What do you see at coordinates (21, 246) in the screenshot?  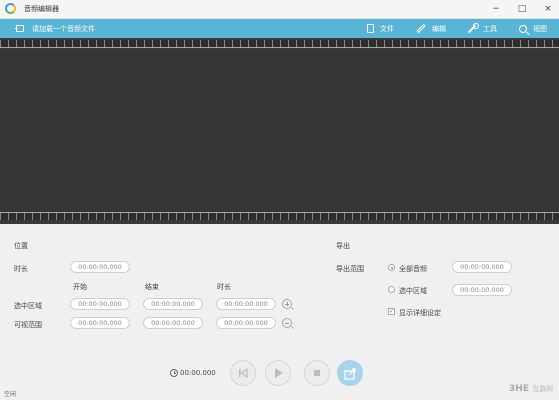 I see `position-section-title: 位置` at bounding box center [21, 246].